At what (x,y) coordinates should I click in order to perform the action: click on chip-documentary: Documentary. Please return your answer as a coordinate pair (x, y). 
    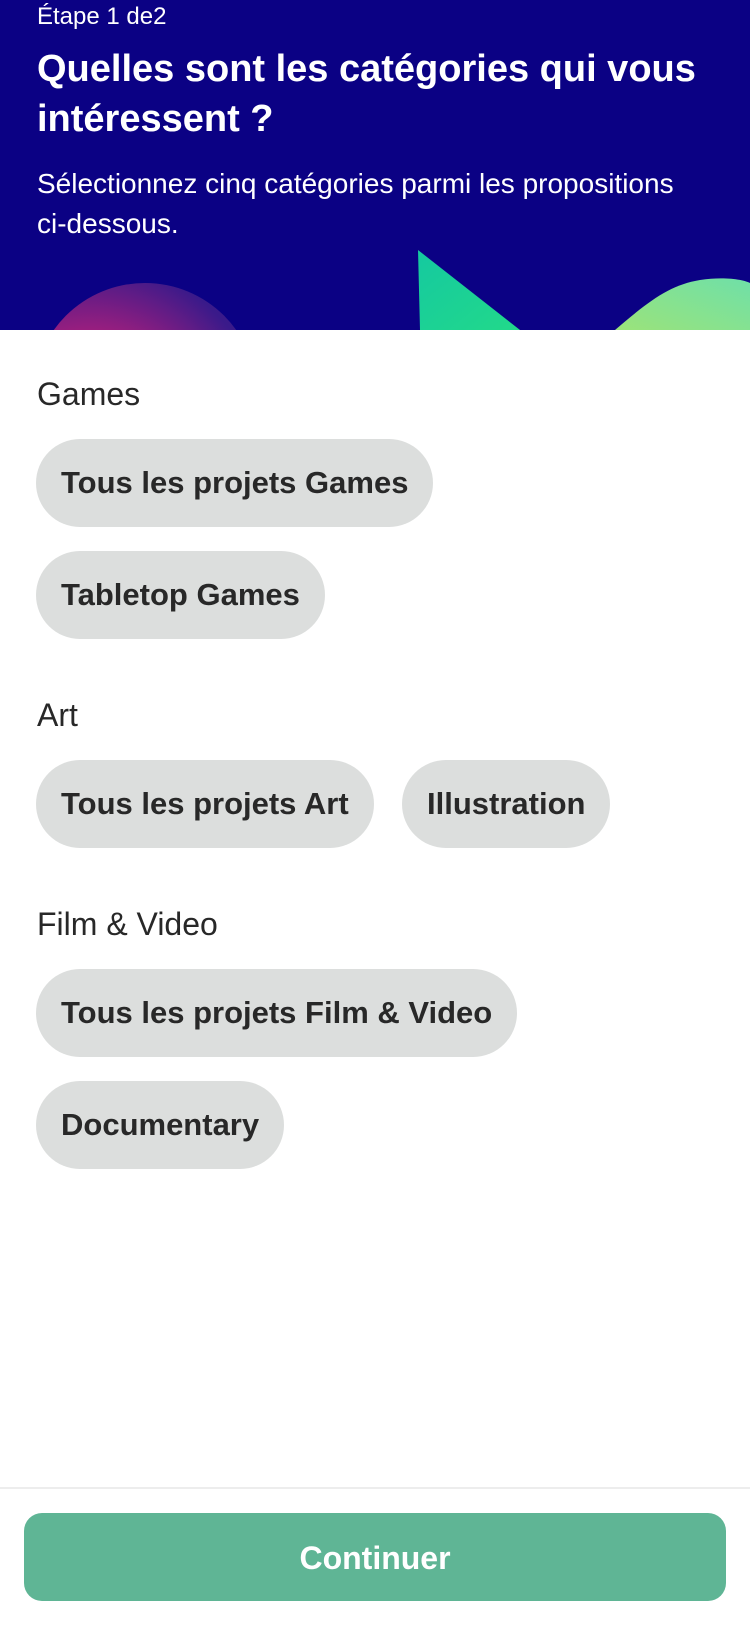
    Looking at the image, I should click on (160, 1125).